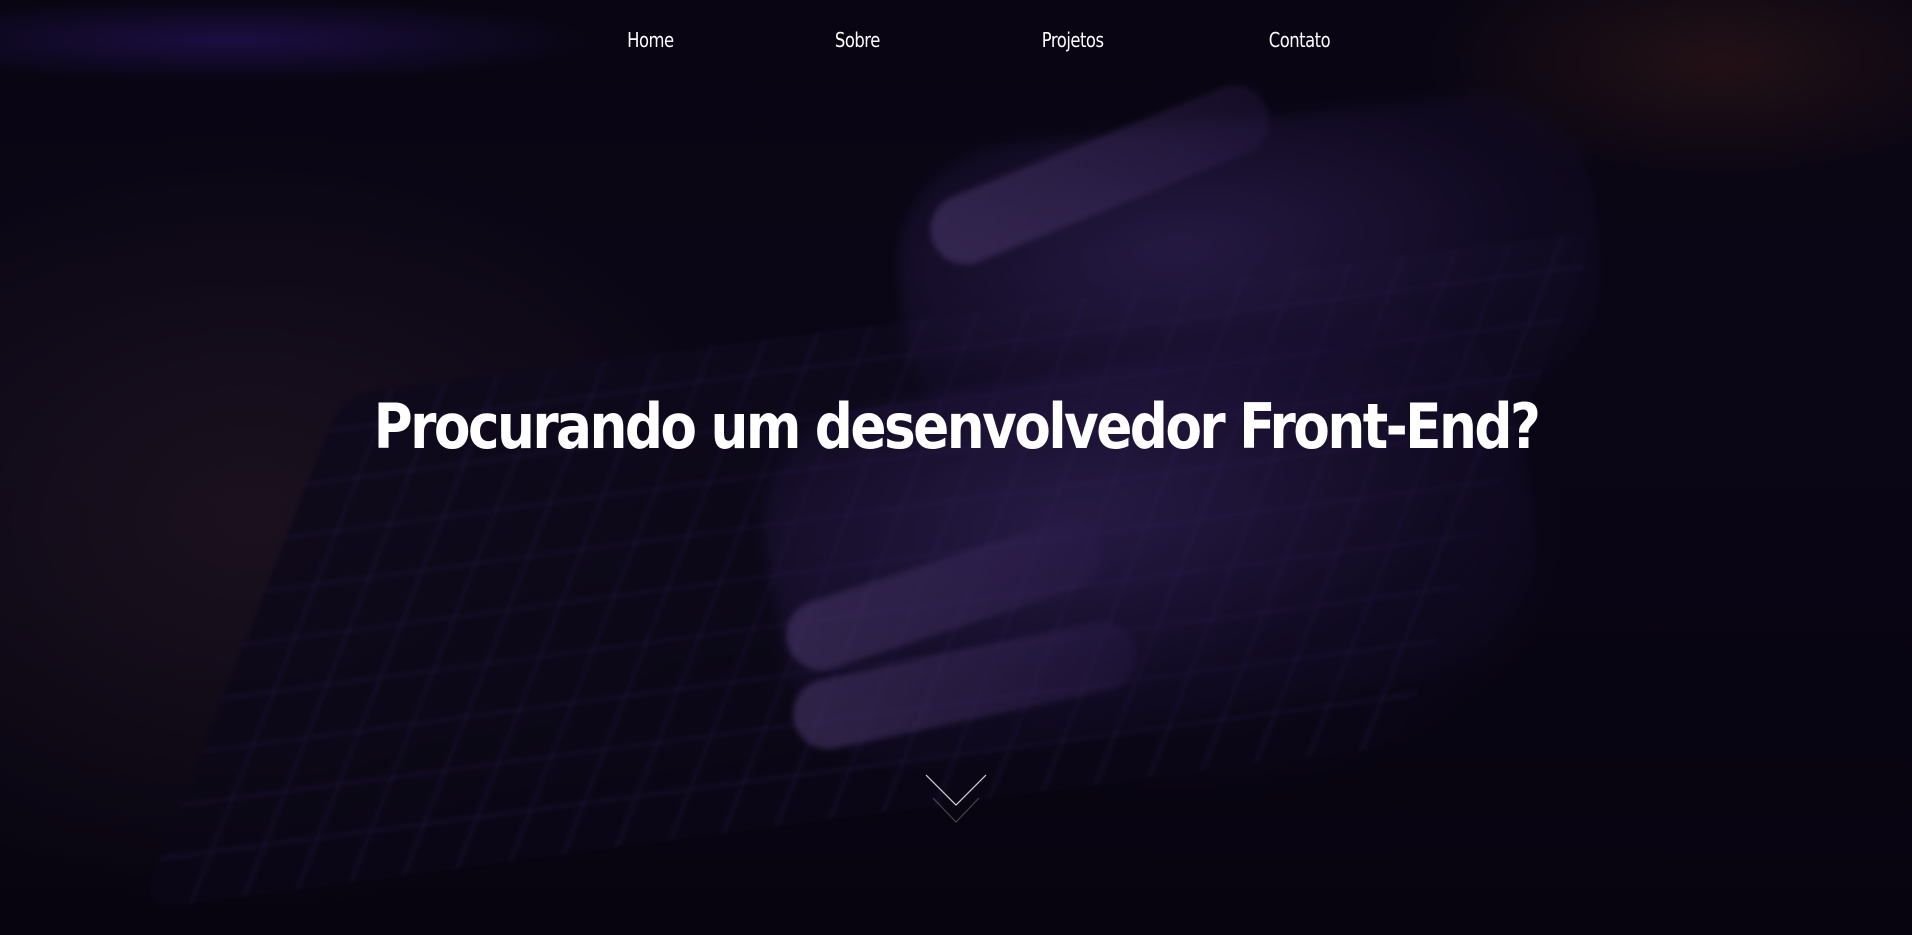  Describe the element at coordinates (1073, 40) in the screenshot. I see `nav-link-projetos: Projetos` at that location.